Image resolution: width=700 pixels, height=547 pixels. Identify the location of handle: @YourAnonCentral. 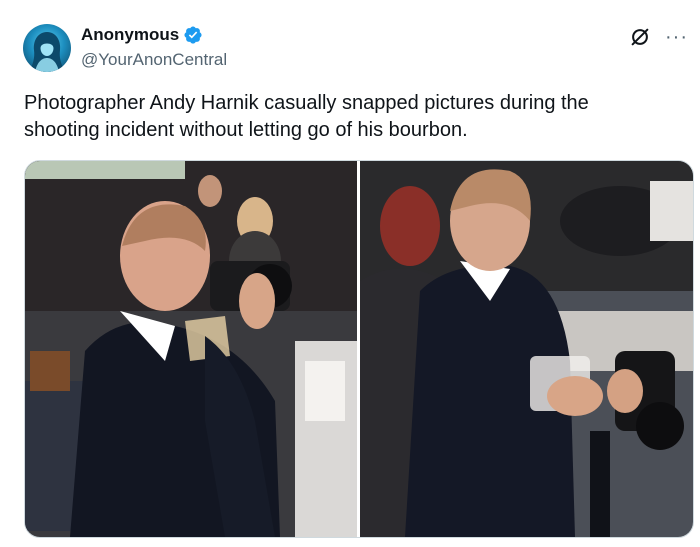
(154, 60).